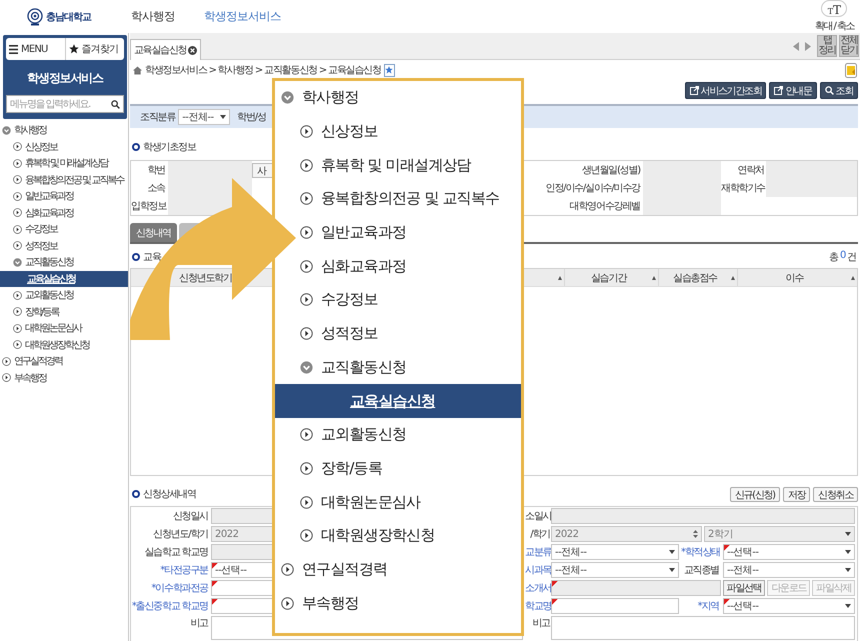 This screenshot has height=641, width=860. I want to click on nav-link: 학생정보서비스, so click(242, 16).